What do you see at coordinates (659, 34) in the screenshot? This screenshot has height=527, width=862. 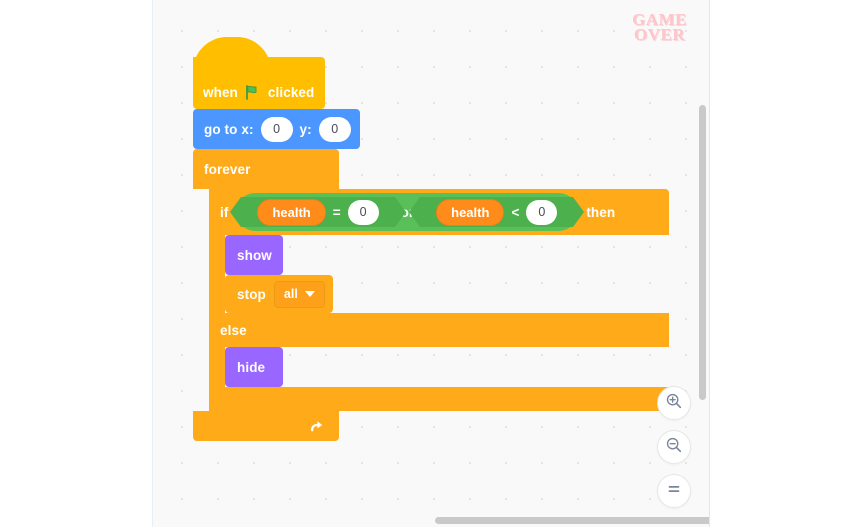 I see `watermark-line-2: OVER` at bounding box center [659, 34].